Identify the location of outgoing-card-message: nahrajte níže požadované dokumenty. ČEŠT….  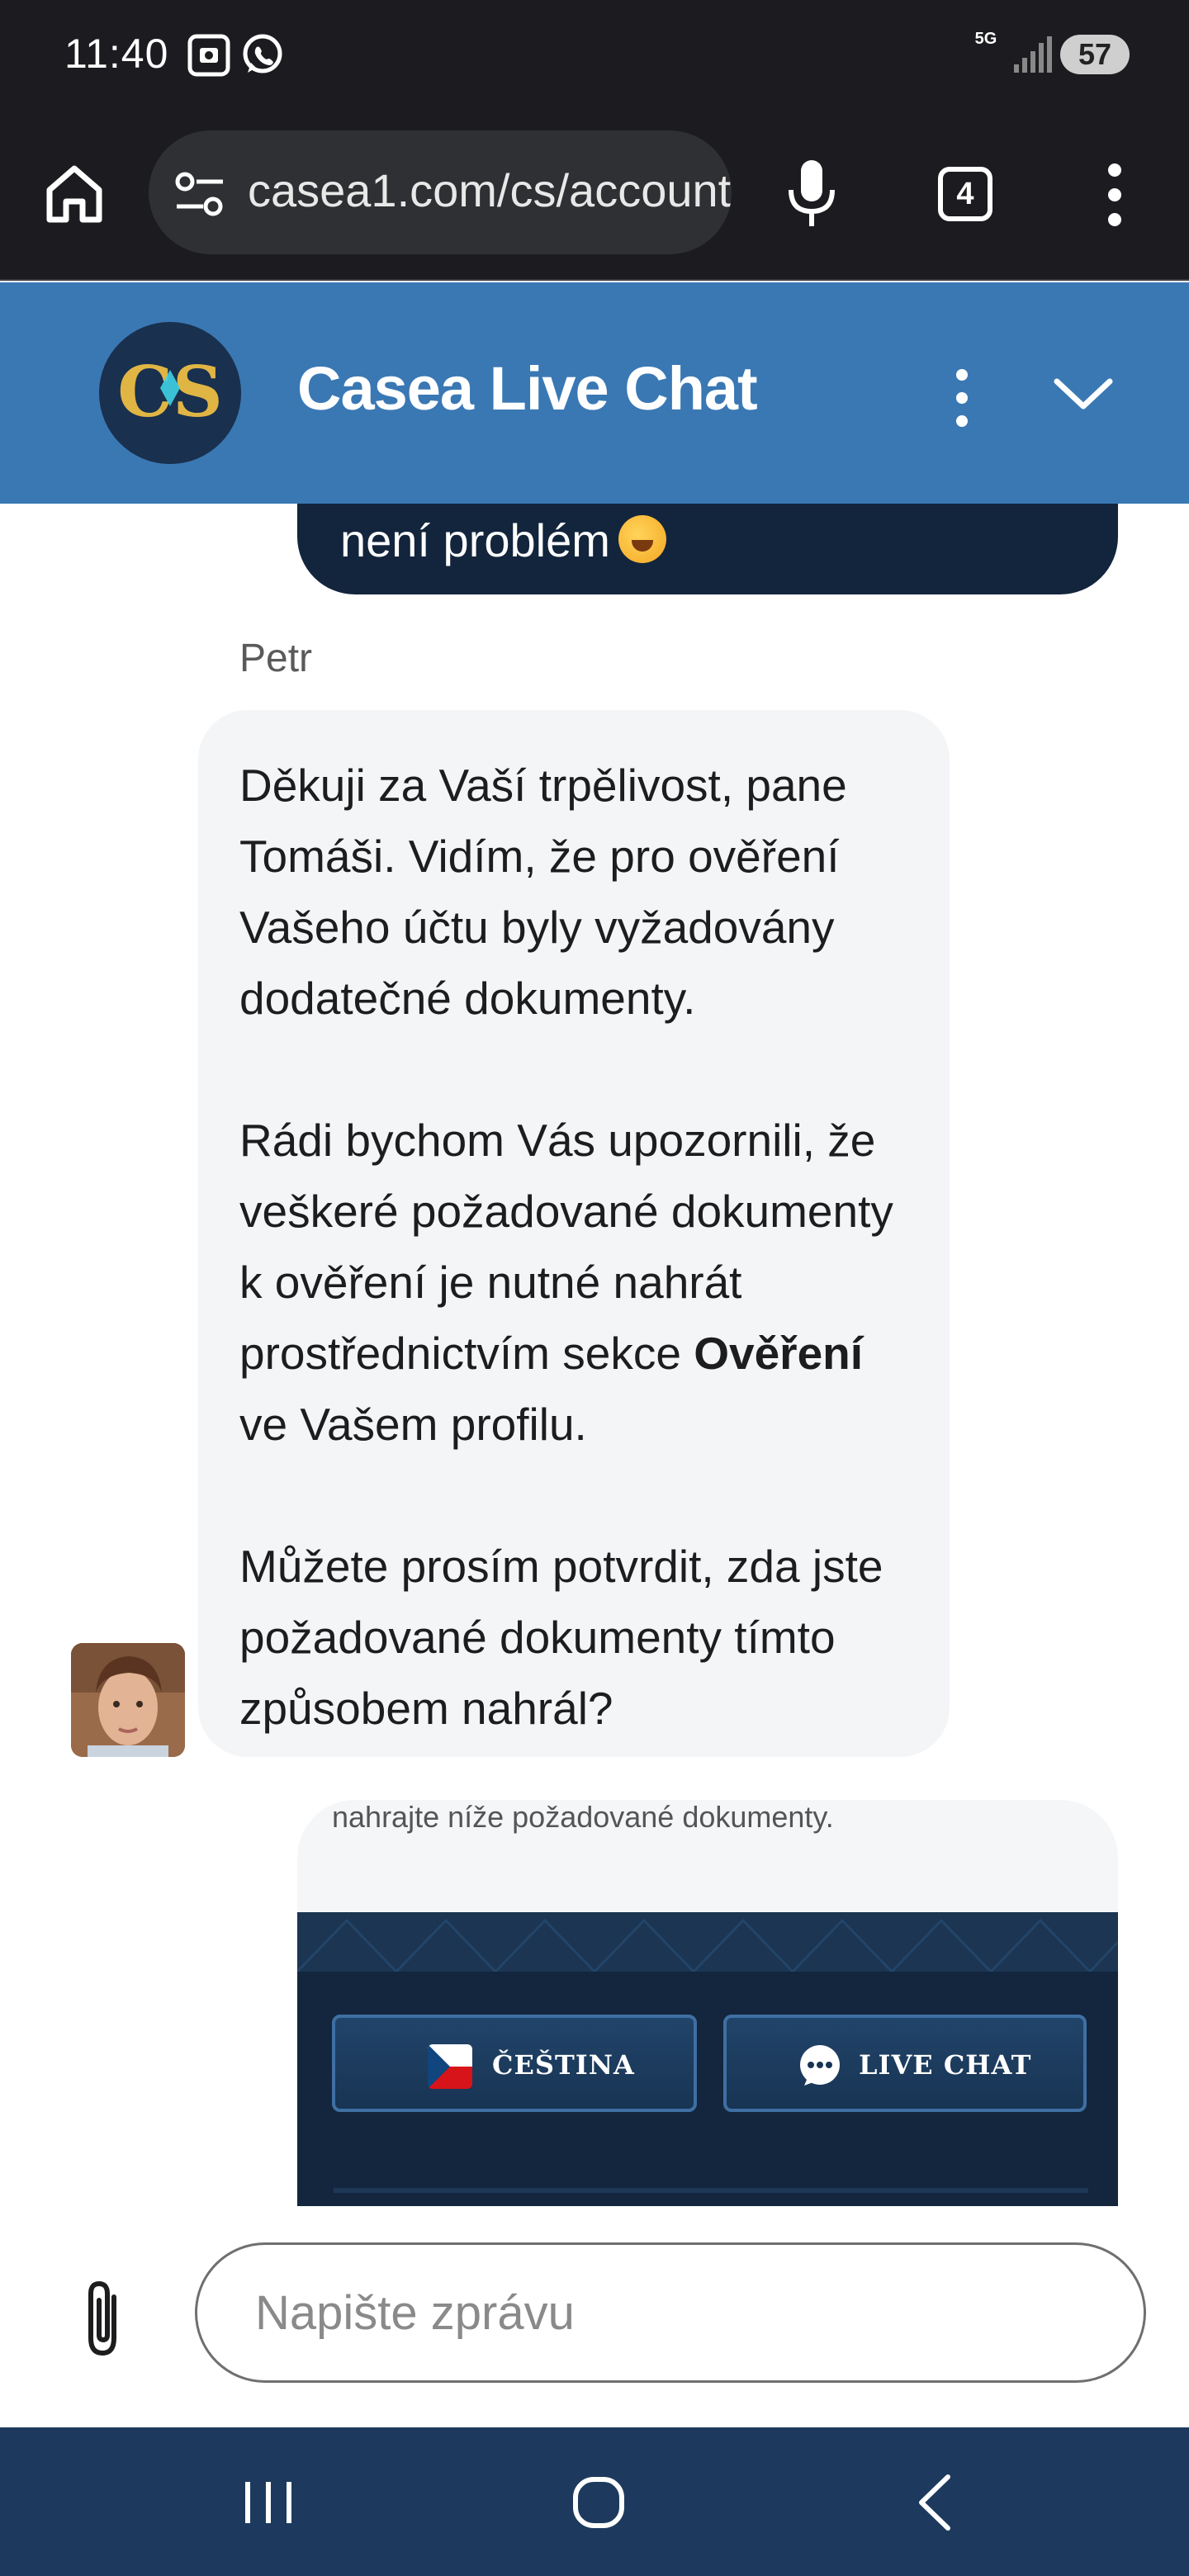
(707, 2003).